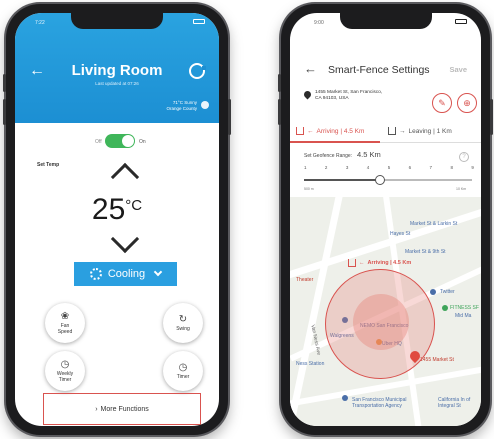 The width and height of the screenshot is (494, 439). I want to click on timer-button: ◷ Timer, so click(183, 371).